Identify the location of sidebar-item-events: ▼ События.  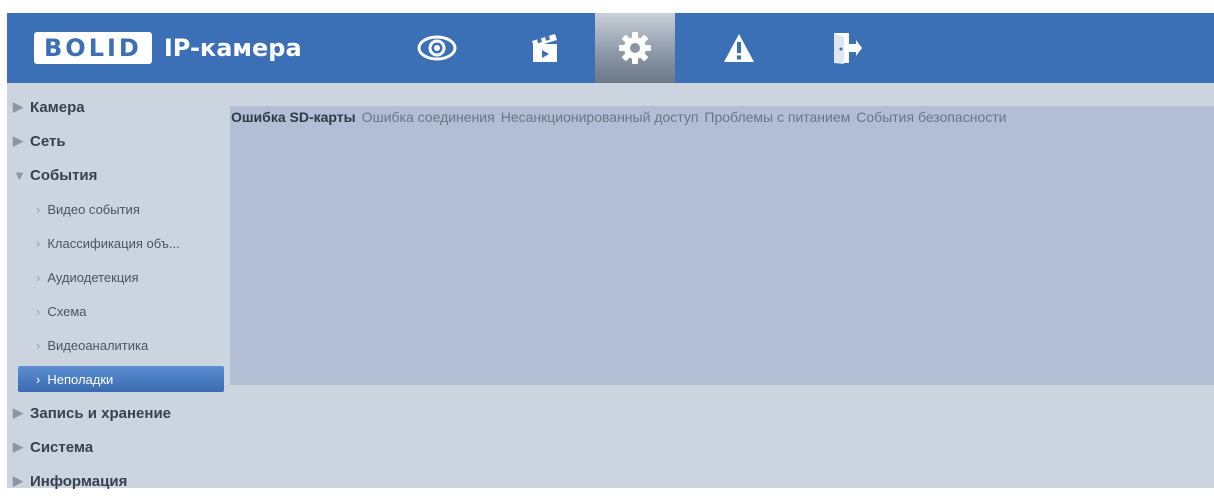
(115, 175).